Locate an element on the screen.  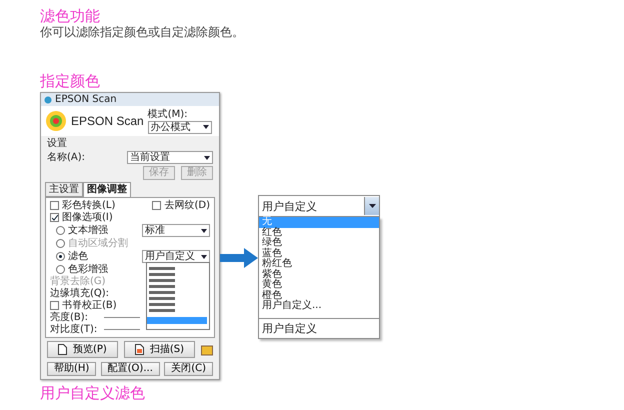
radio-label: 文本增强 is located at coordinates (88, 230).